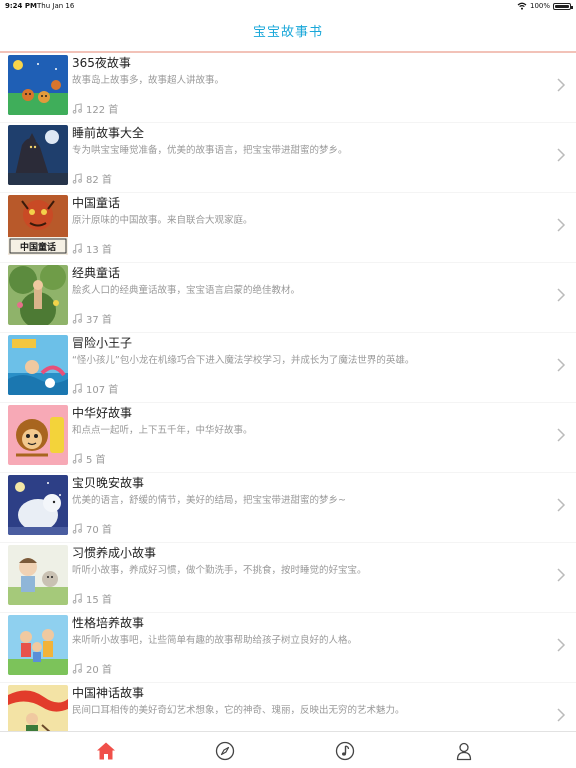 This screenshot has width=576, height=768. I want to click on book-row-china-good: 中华好故事 和点点一起听，上下五千年，中华好故事。 5 首, so click(288, 437).